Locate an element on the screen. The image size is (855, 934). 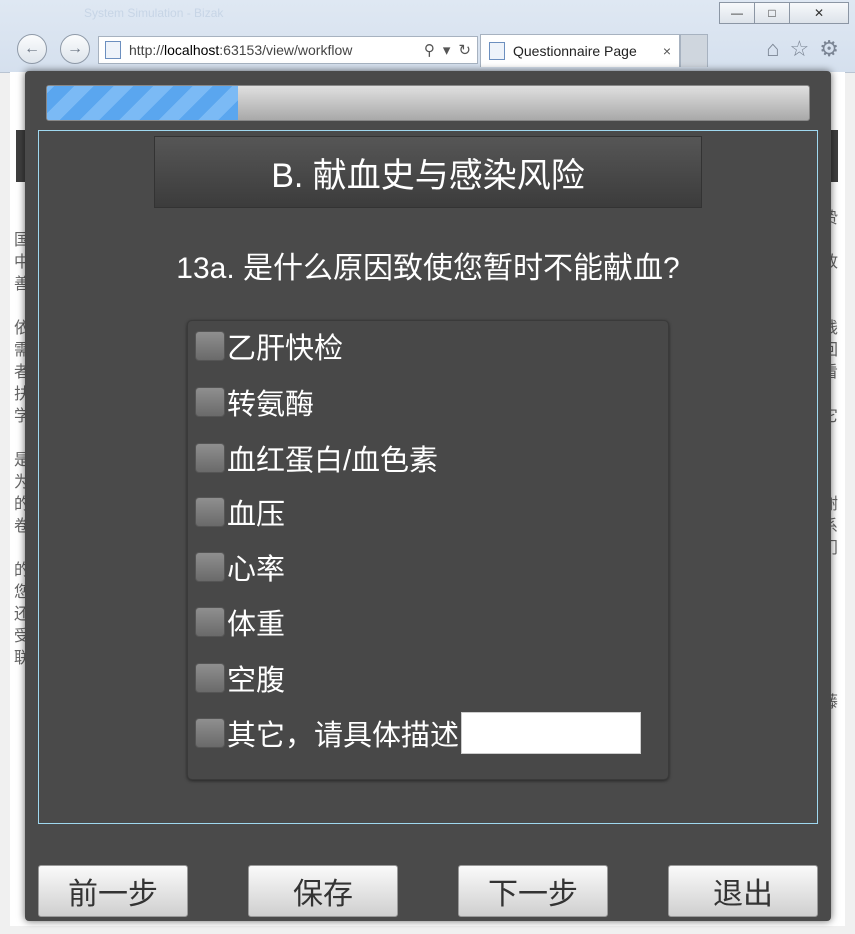
favorites-icon: ☆ is located at coordinates (800, 49).